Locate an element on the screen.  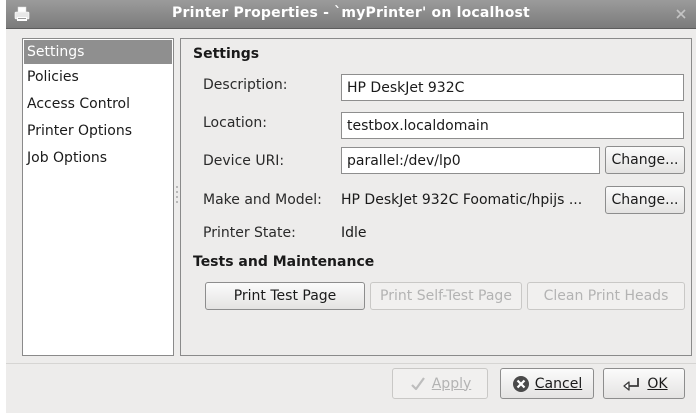
cancel-icon is located at coordinates (520, 383).